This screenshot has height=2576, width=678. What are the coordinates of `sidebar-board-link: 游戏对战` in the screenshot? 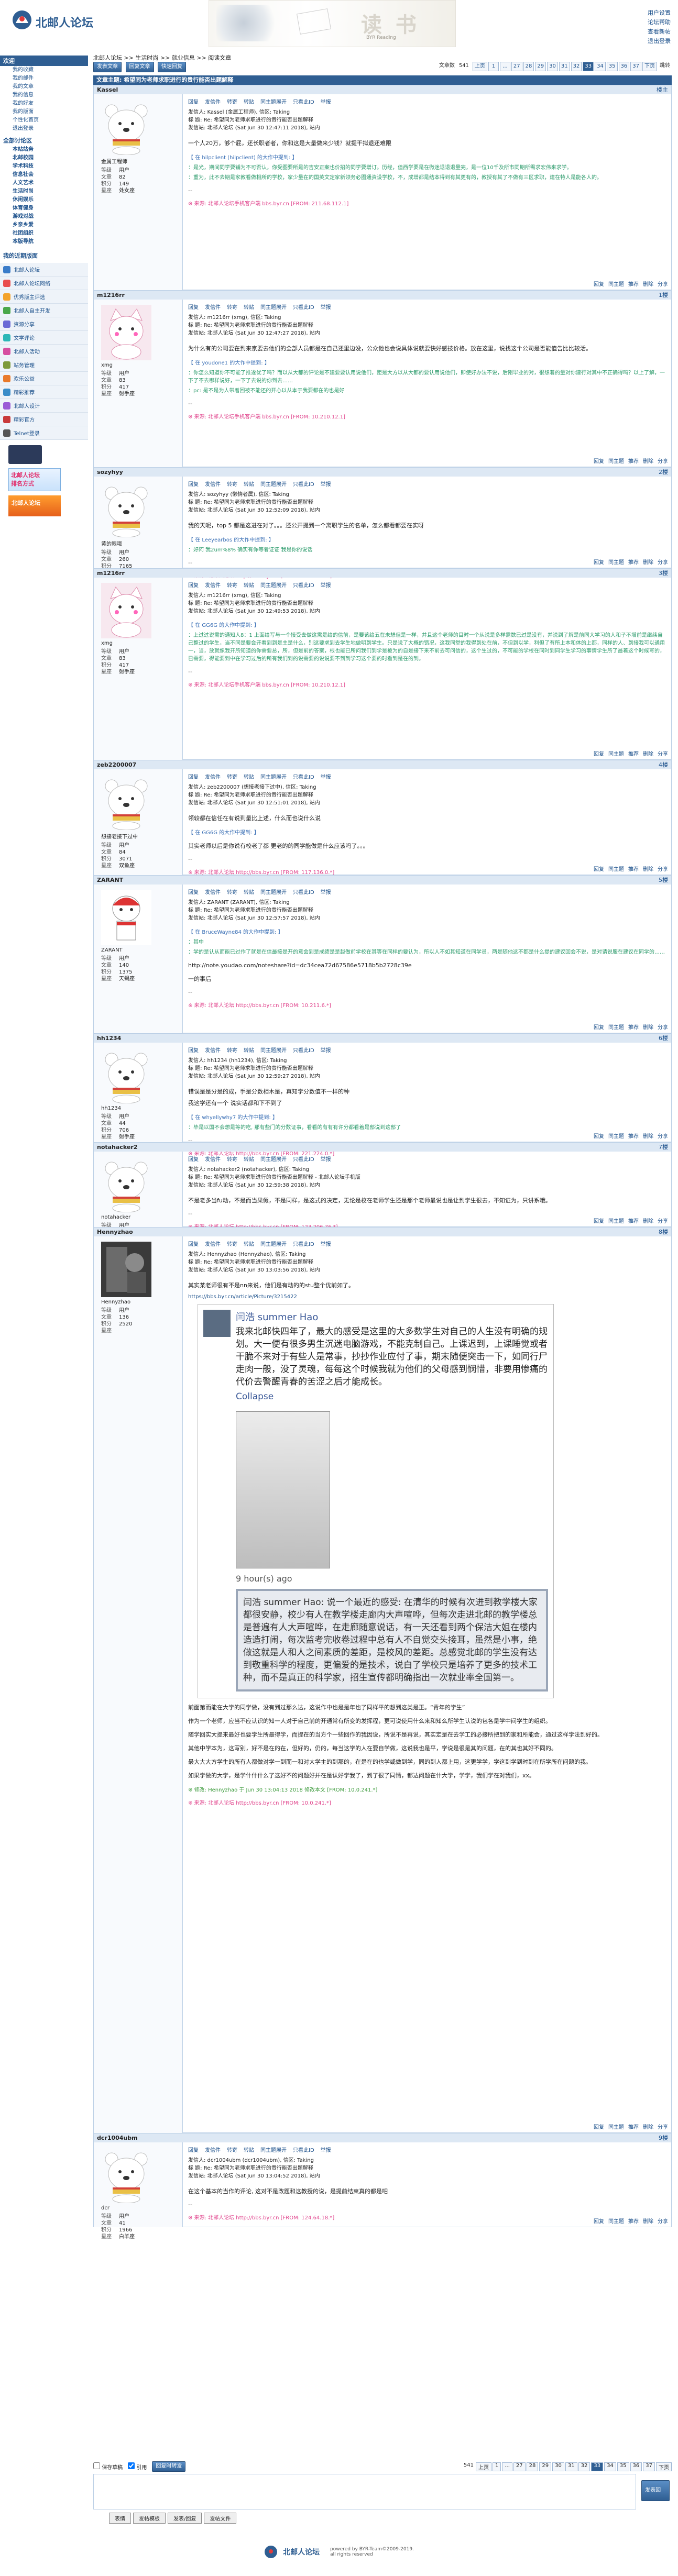 It's located at (44, 217).